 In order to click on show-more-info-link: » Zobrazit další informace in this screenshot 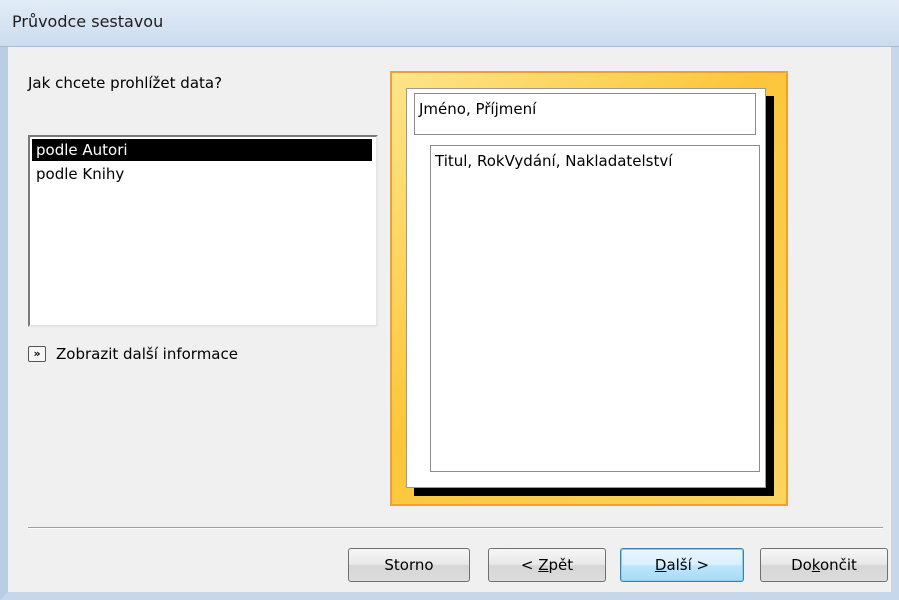, I will do `click(133, 354)`.